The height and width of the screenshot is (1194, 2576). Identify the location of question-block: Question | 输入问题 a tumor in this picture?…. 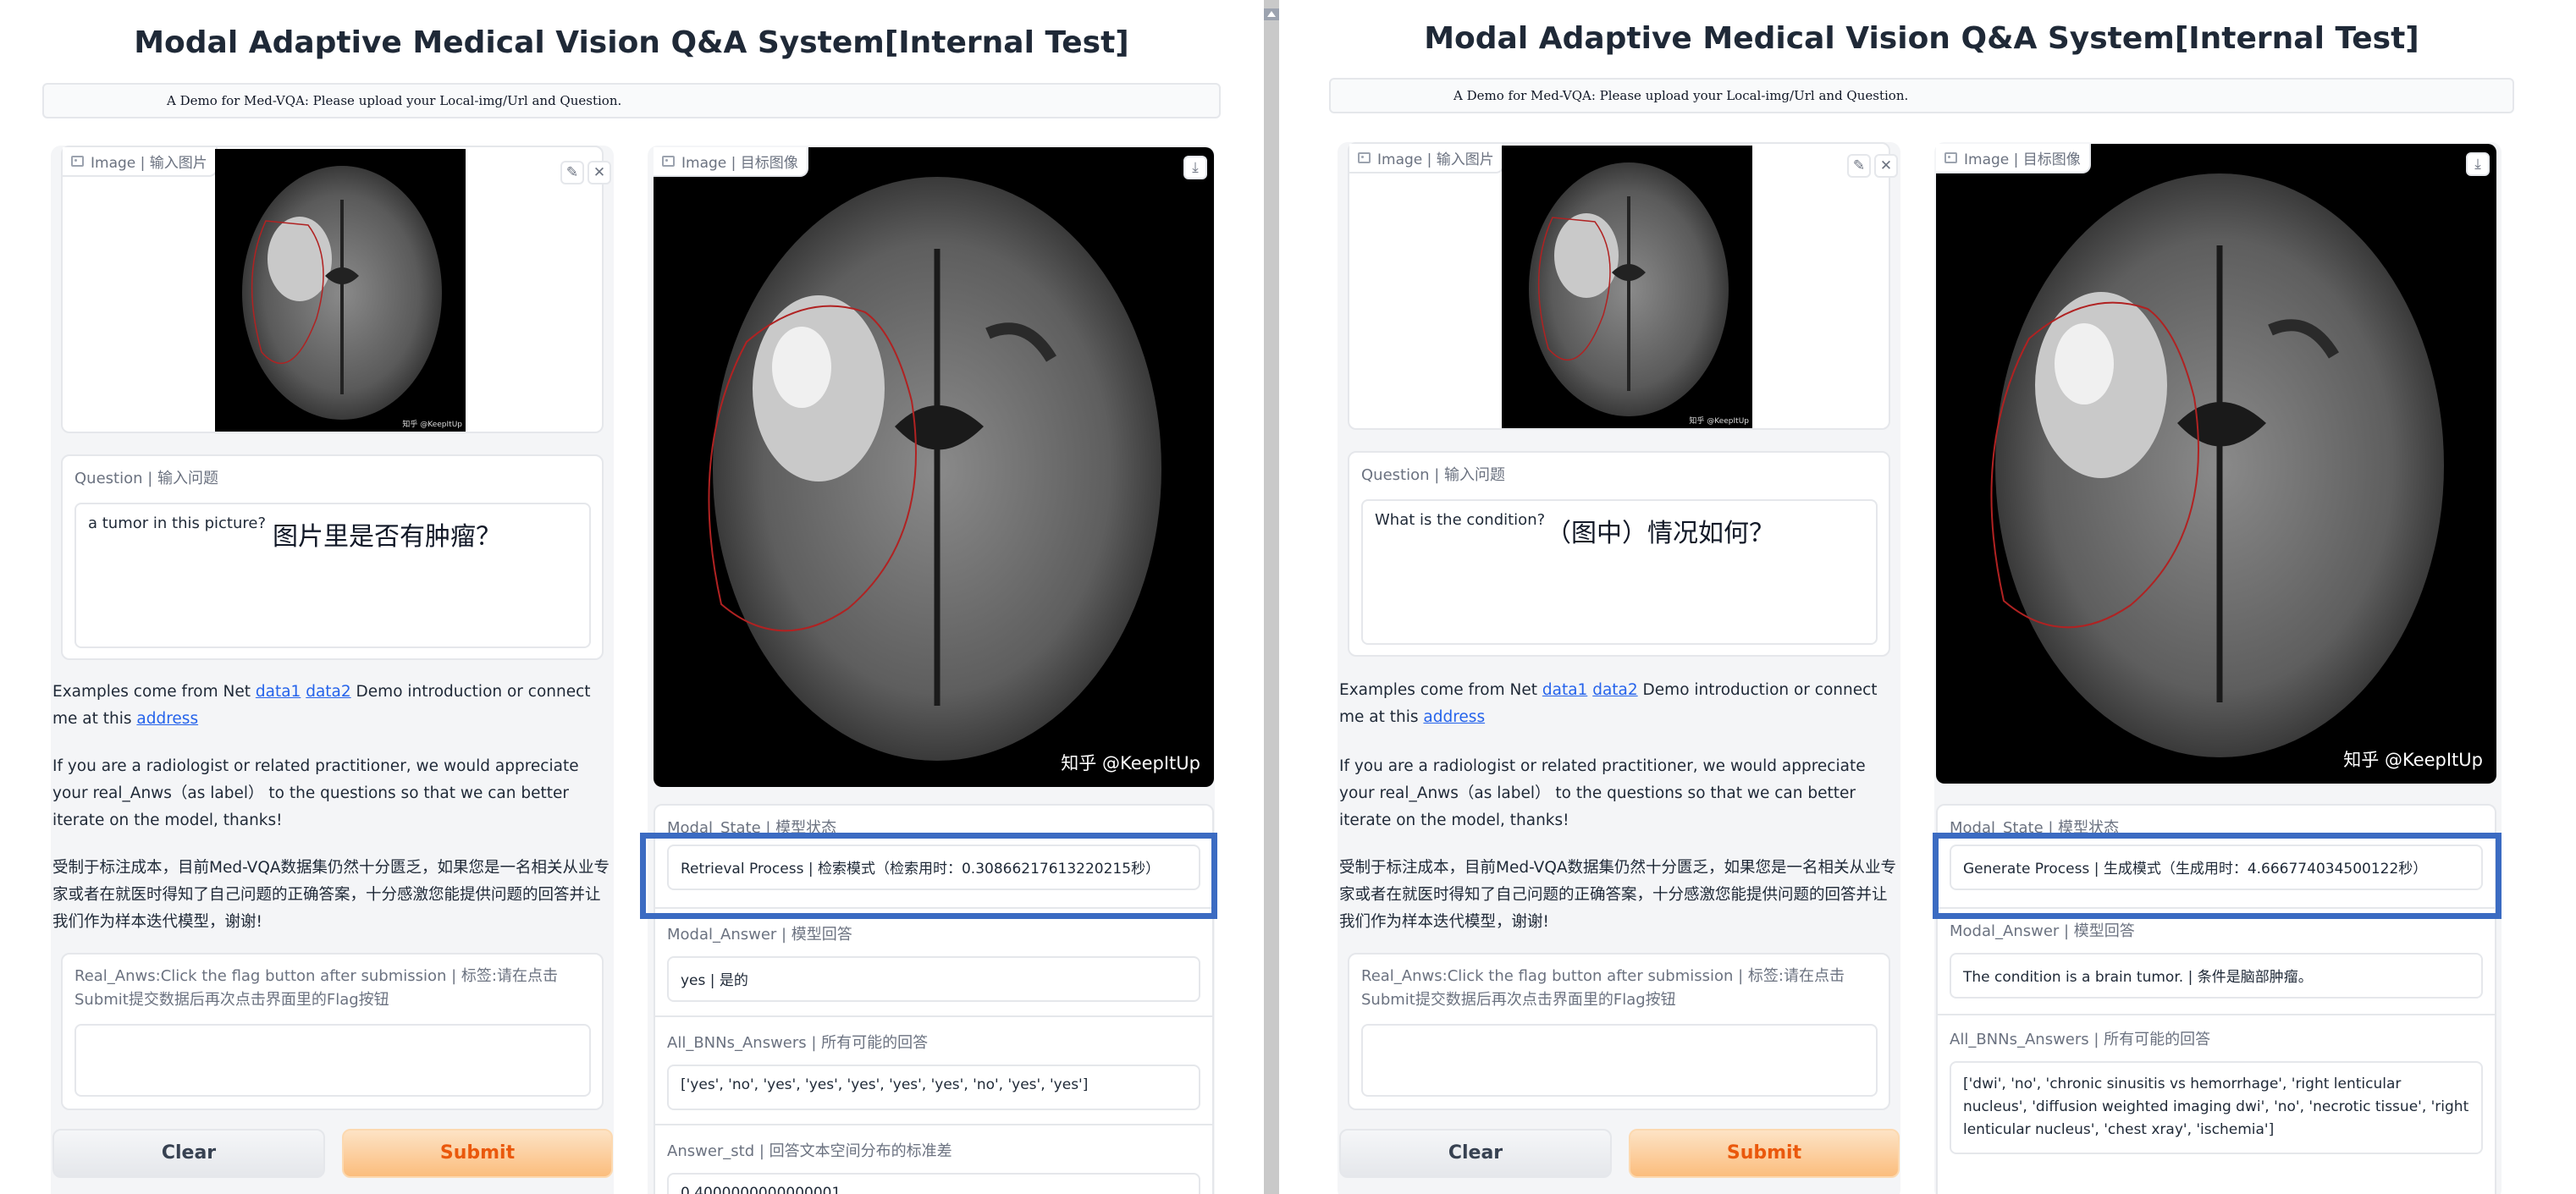
(333, 557).